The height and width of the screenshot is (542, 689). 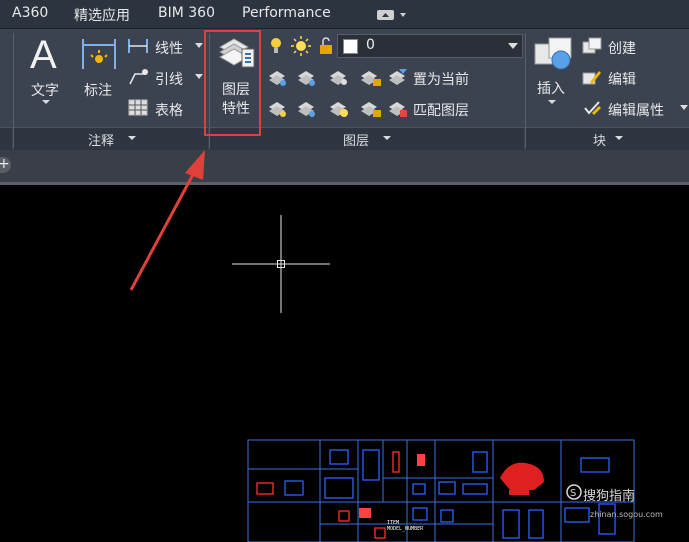 I want to click on layer-color-swatch, so click(x=350, y=46).